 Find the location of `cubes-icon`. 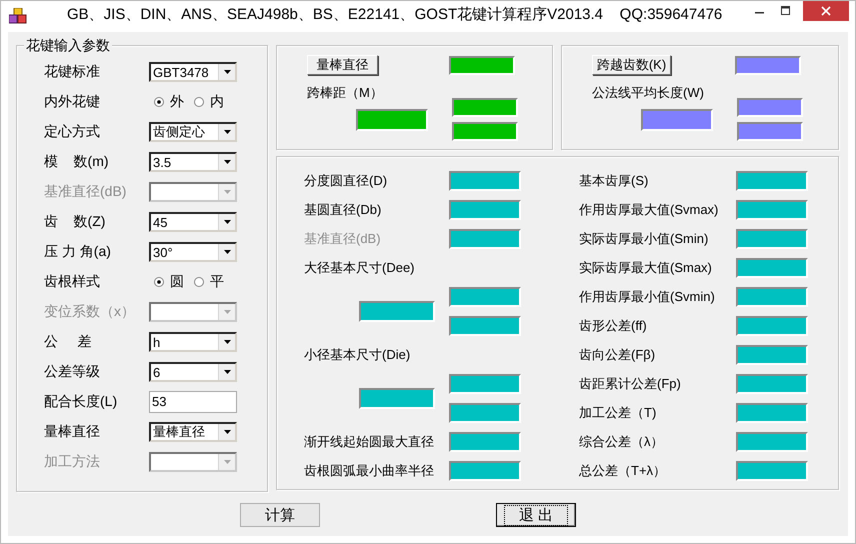

cubes-icon is located at coordinates (18, 16).